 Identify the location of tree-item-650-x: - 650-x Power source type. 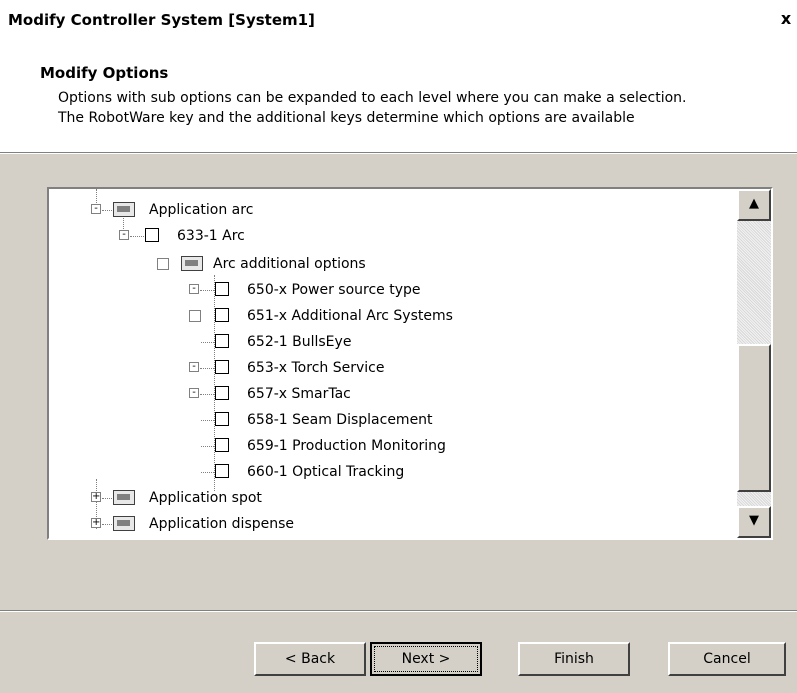
(389, 290).